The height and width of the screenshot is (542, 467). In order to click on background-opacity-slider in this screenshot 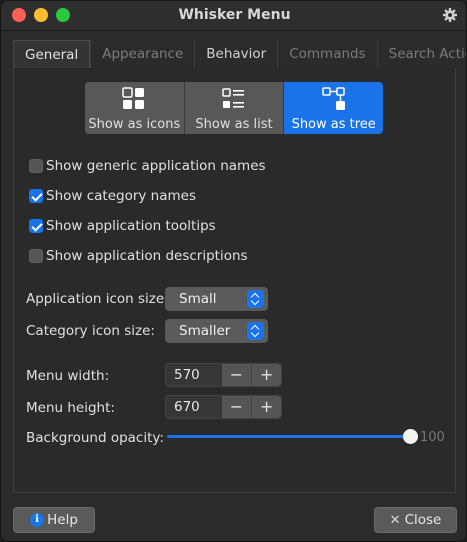, I will do `click(289, 436)`.